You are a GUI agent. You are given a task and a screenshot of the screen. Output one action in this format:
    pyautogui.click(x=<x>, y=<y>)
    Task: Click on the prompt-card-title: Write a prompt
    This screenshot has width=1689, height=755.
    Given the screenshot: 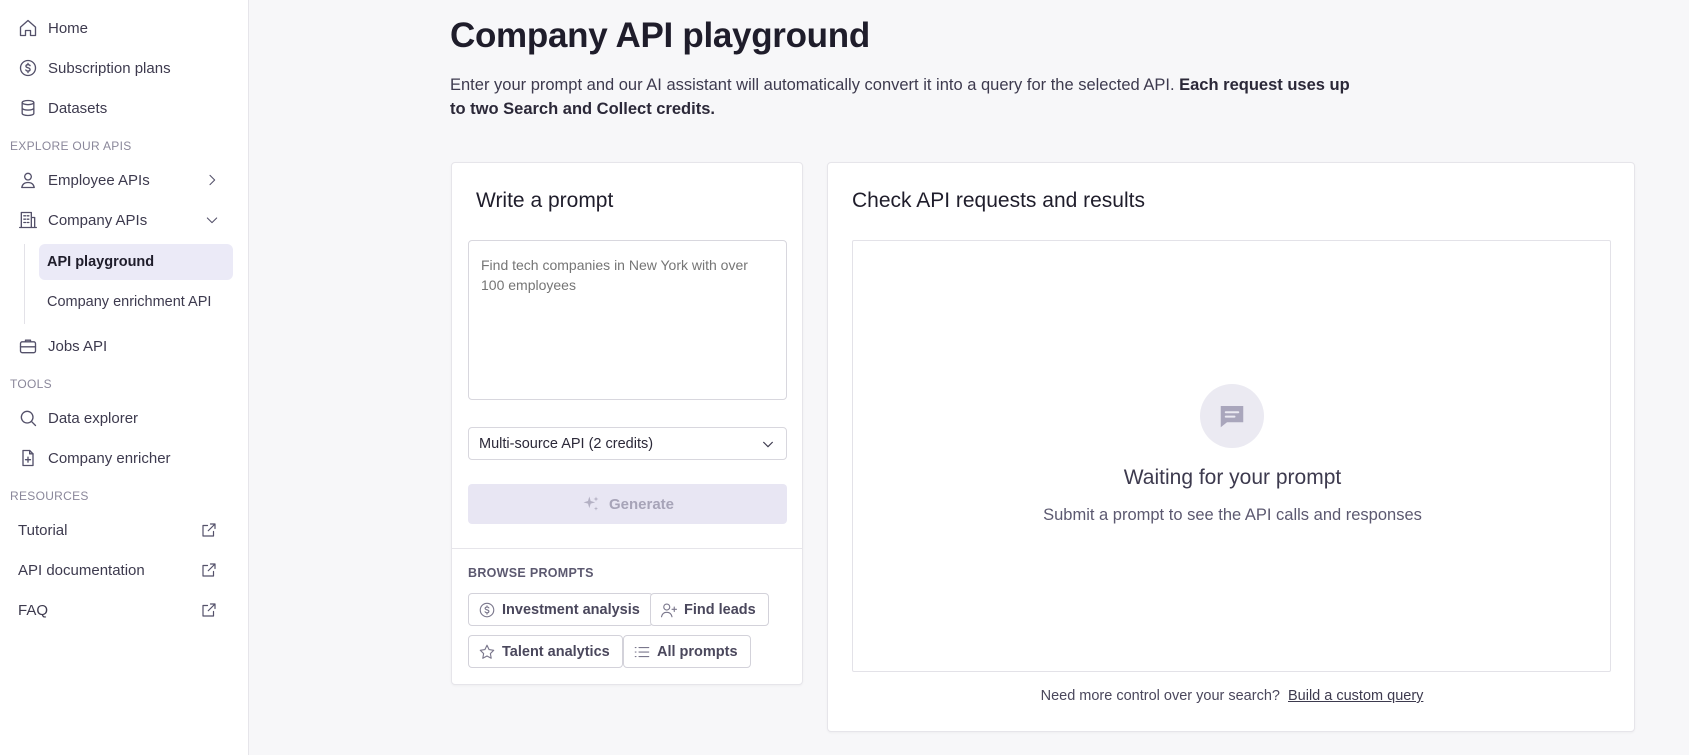 What is the action you would take?
    pyautogui.click(x=545, y=200)
    